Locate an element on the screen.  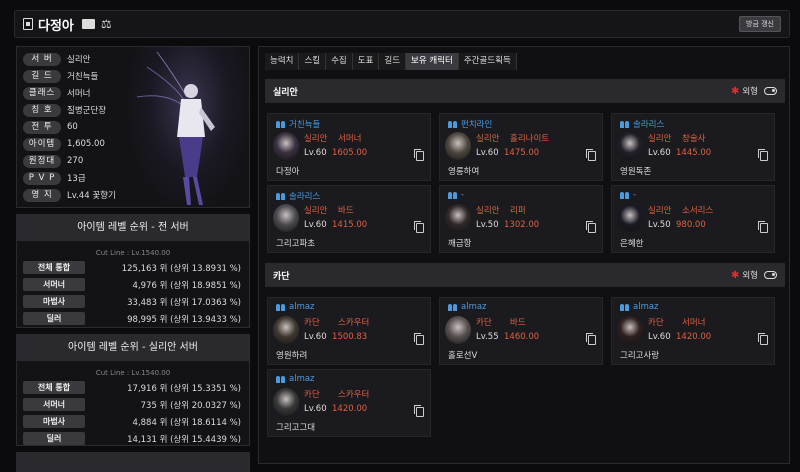
character-item-level: 1420.00 is located at coordinates (694, 337).